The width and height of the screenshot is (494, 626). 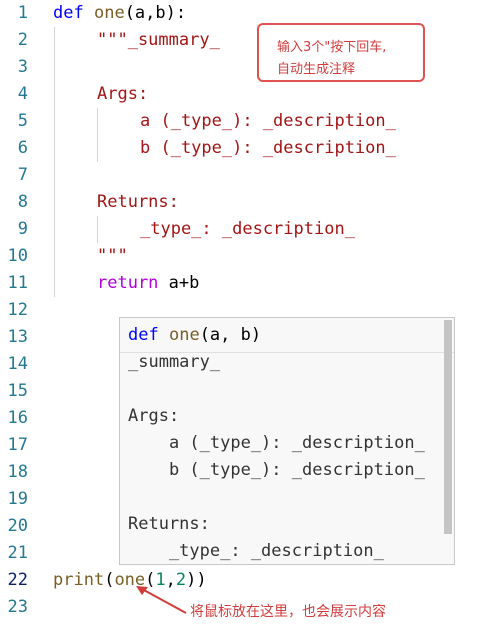 What do you see at coordinates (179, 283) in the screenshot?
I see `return-expr: a+b` at bounding box center [179, 283].